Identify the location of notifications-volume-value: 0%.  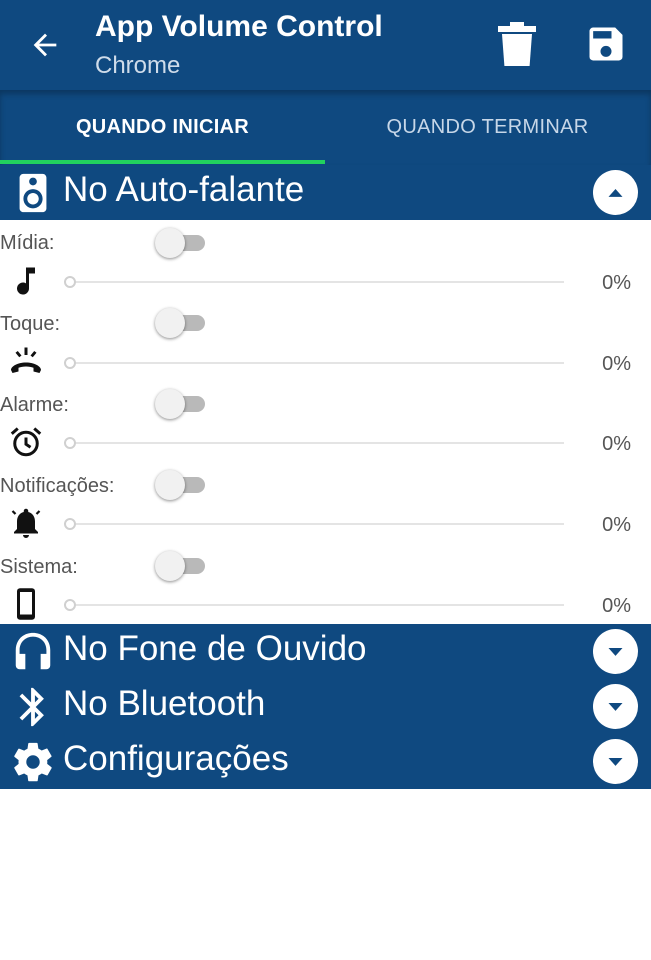
(616, 525).